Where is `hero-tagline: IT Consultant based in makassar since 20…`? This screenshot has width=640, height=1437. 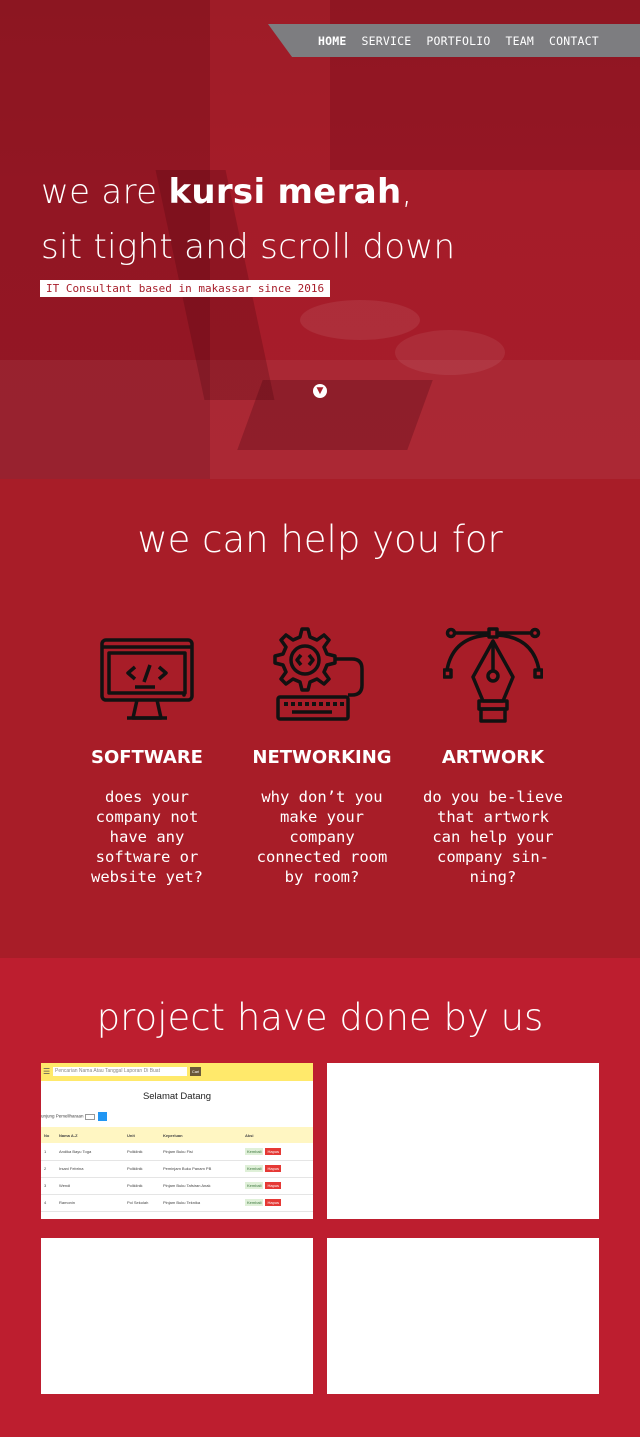 hero-tagline: IT Consultant based in makassar since 20… is located at coordinates (185, 288).